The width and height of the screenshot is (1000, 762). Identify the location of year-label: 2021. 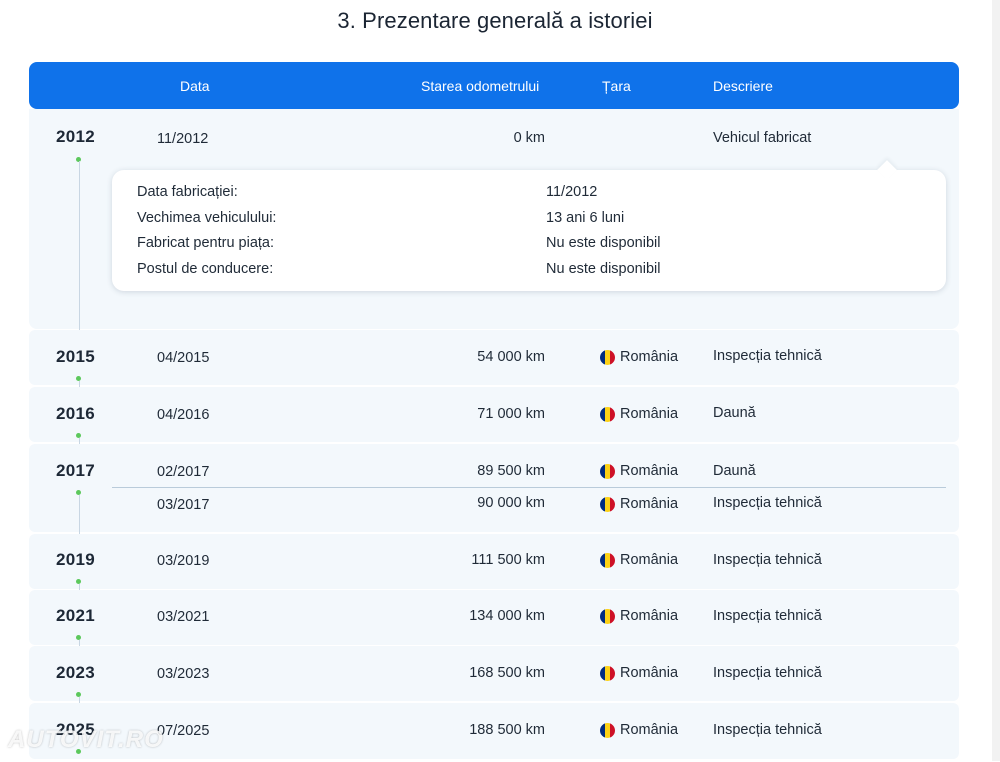
(76, 615).